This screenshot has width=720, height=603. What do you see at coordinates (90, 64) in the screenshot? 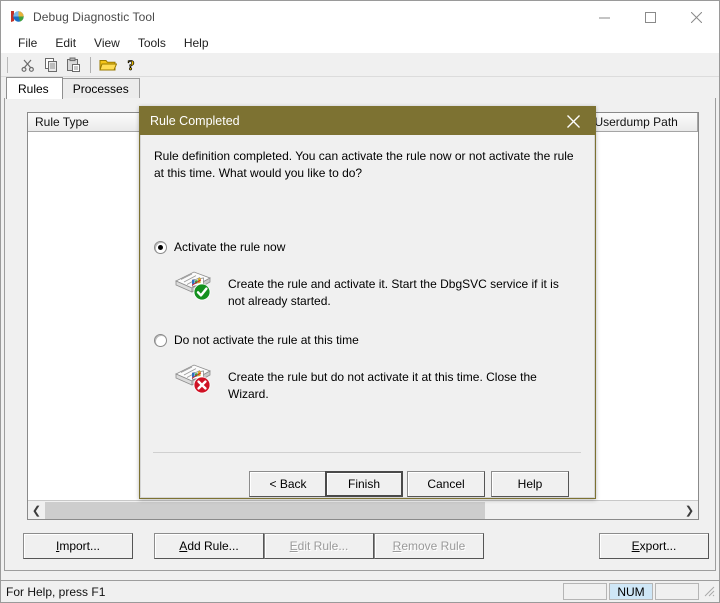
I see `toolbar-separator` at bounding box center [90, 64].